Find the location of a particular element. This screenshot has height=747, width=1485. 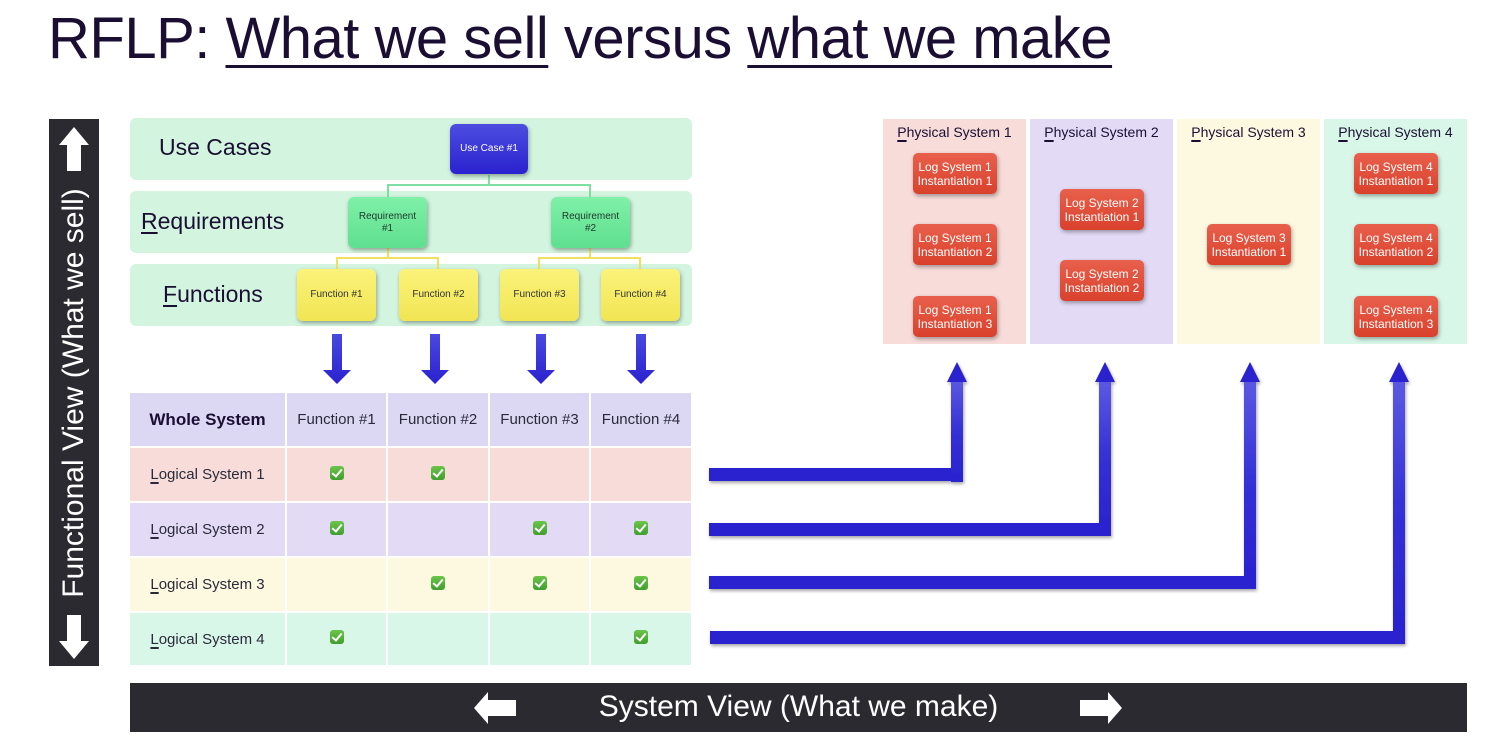

function-node: Function #2 is located at coordinates (438, 295).